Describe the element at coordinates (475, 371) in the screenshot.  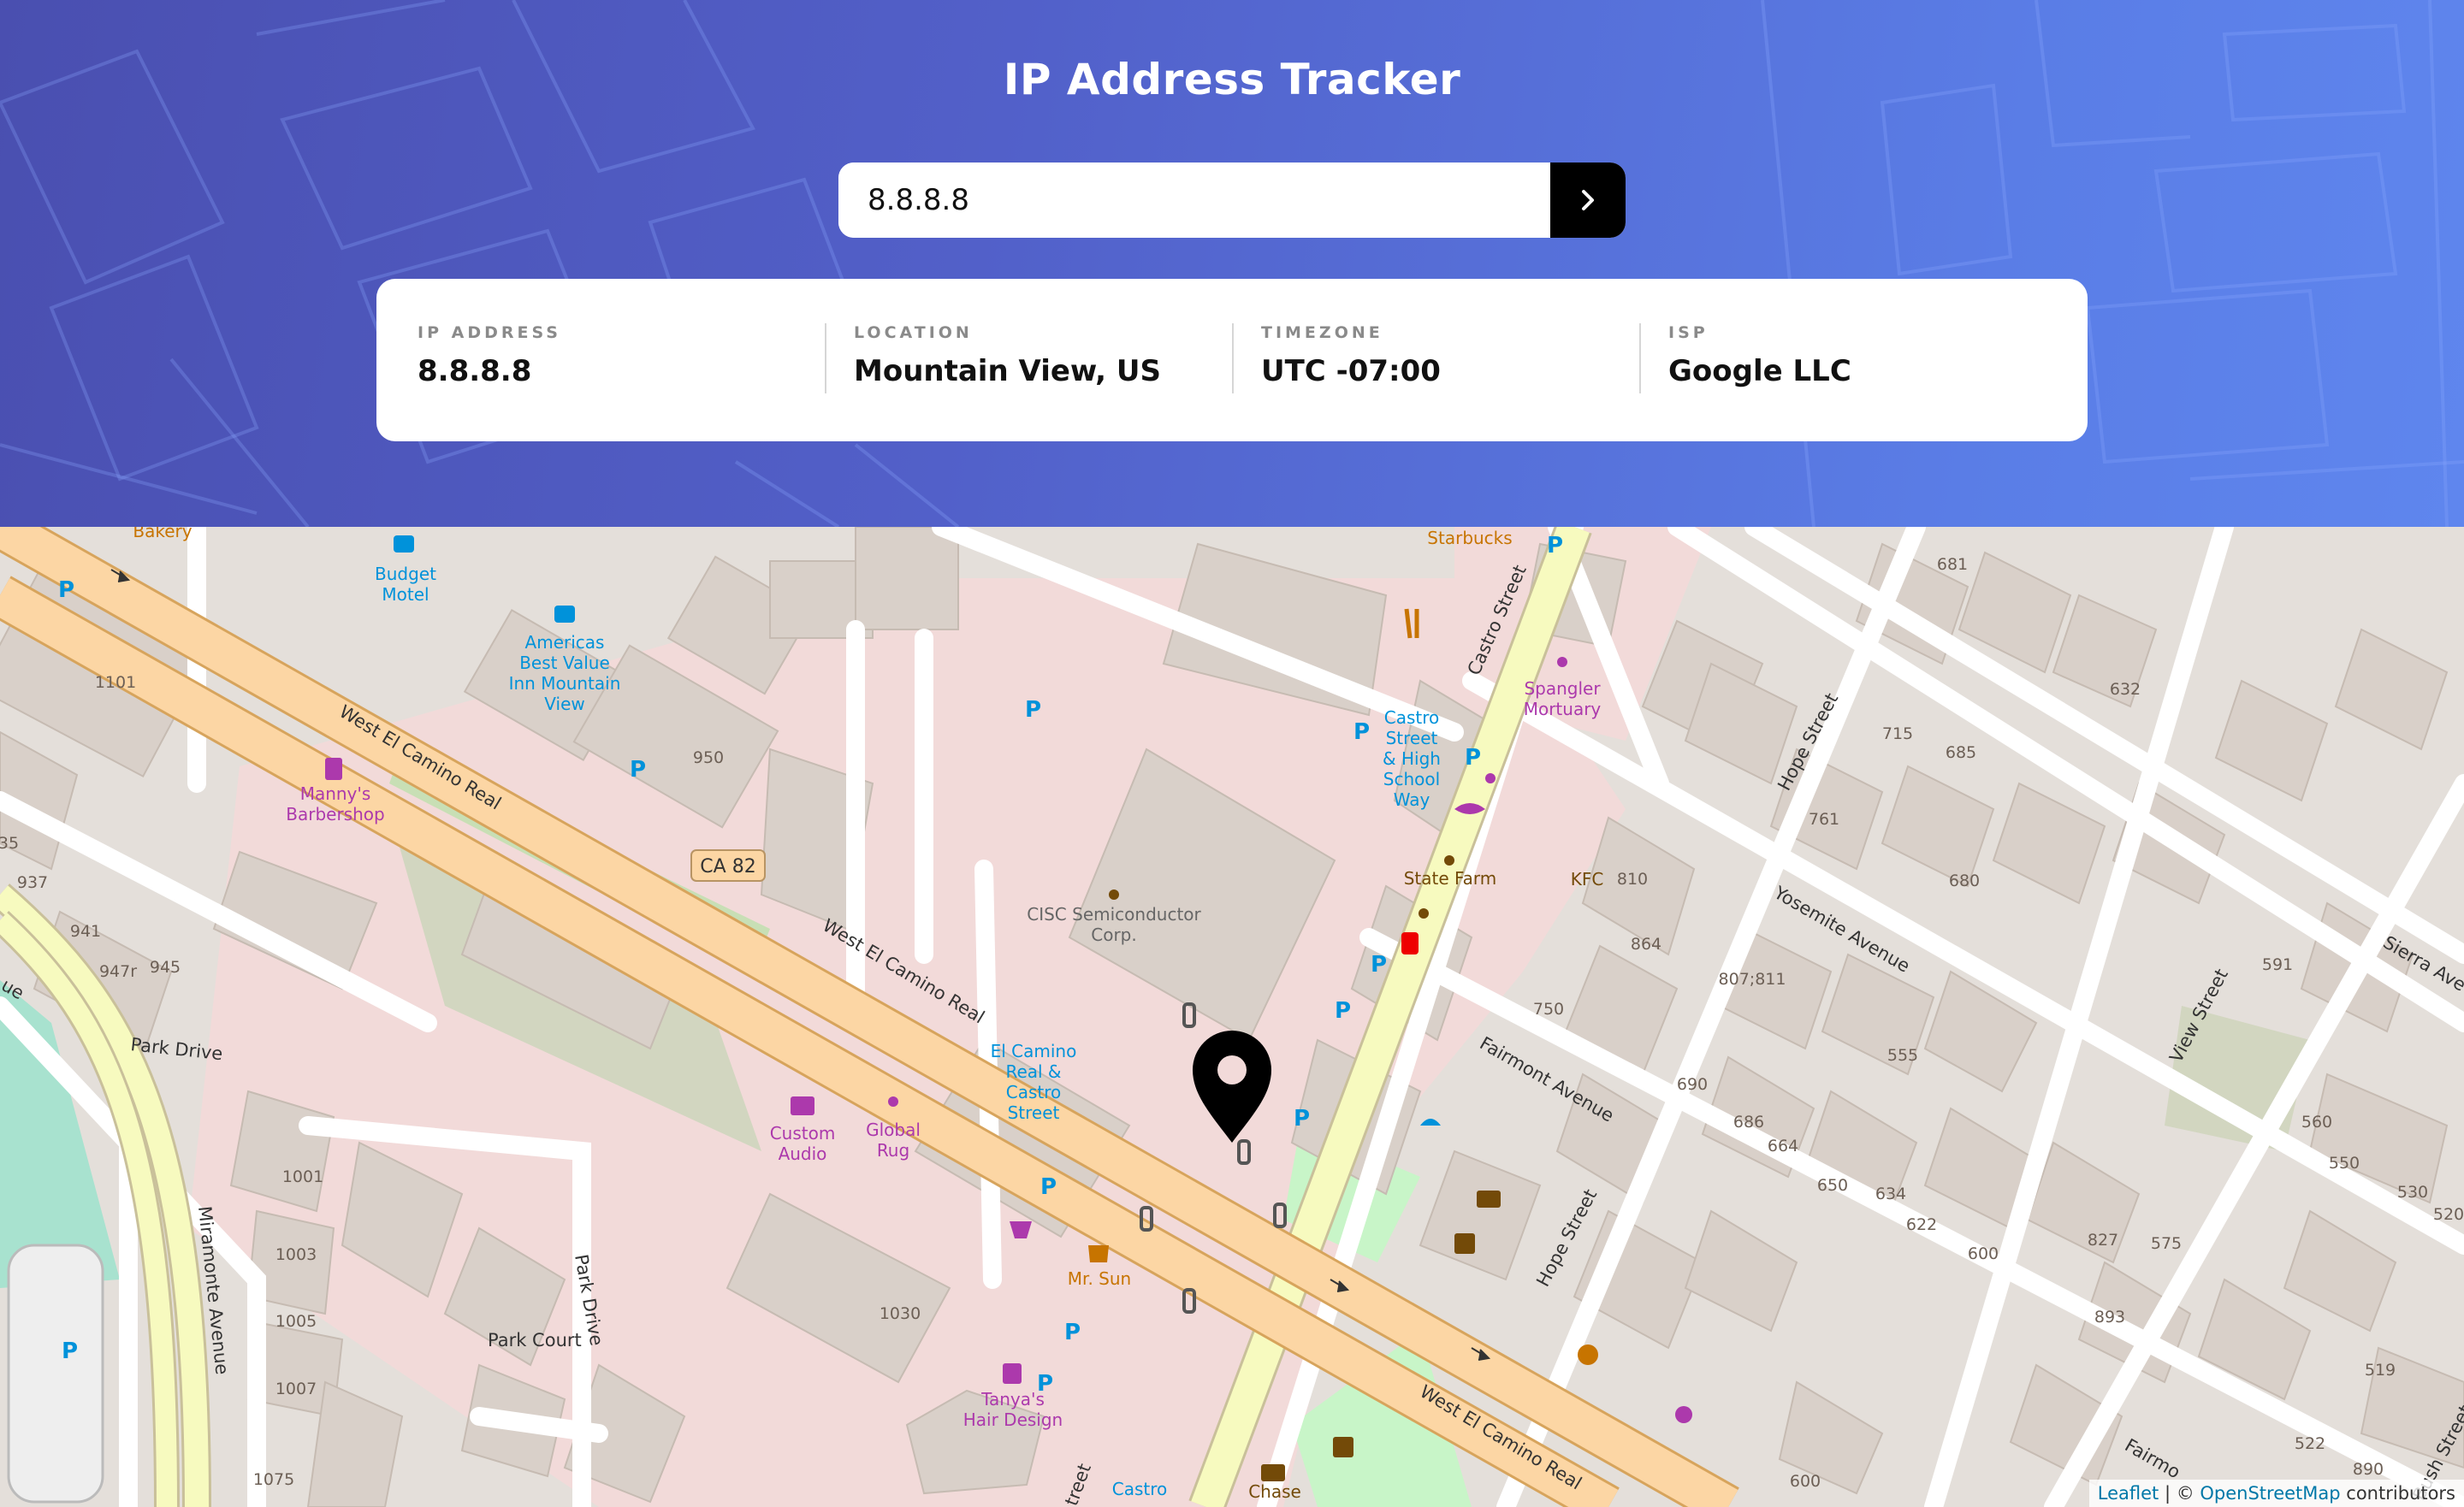
I see `ip-address-value: 8.8.8.8` at that location.